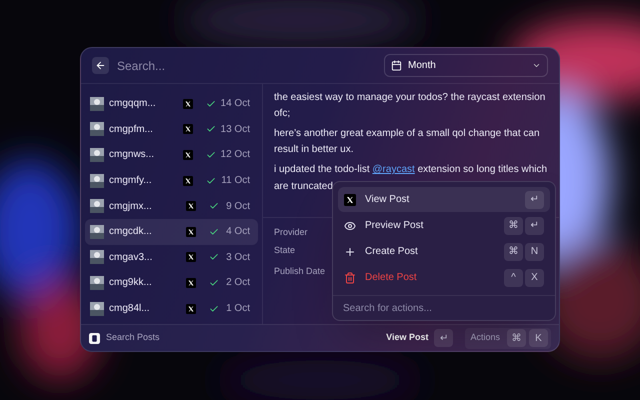  Describe the element at coordinates (171, 231) in the screenshot. I see `post-list-item: cmgcdk... 4 Oct` at that location.